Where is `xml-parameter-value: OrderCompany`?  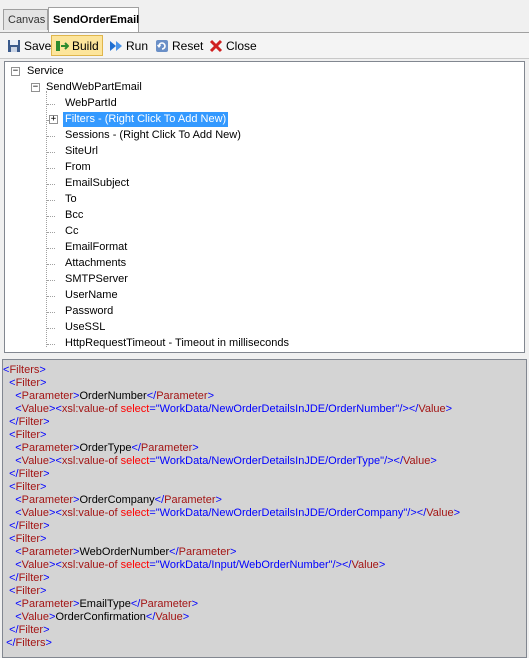
xml-parameter-value: OrderCompany is located at coordinates (117, 500).